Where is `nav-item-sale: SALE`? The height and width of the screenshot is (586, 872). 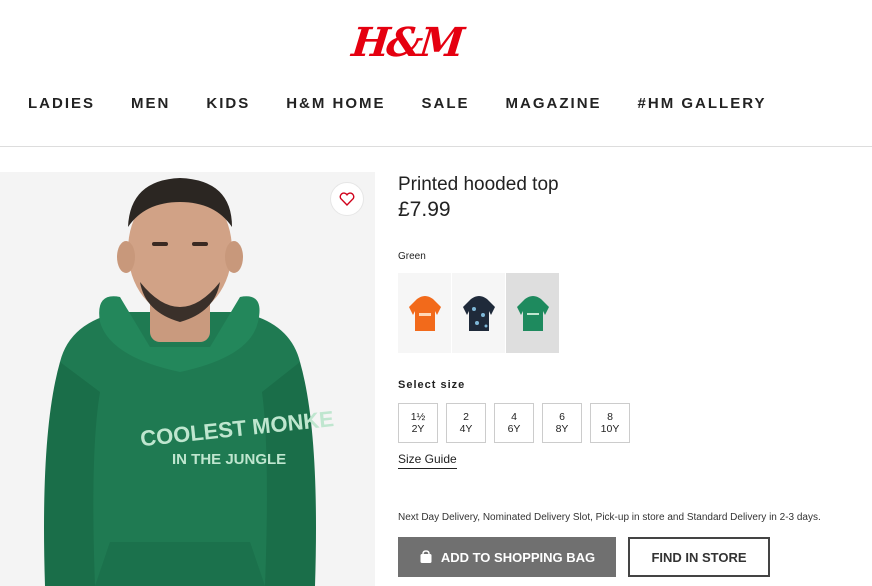
nav-item-sale: SALE is located at coordinates (446, 103).